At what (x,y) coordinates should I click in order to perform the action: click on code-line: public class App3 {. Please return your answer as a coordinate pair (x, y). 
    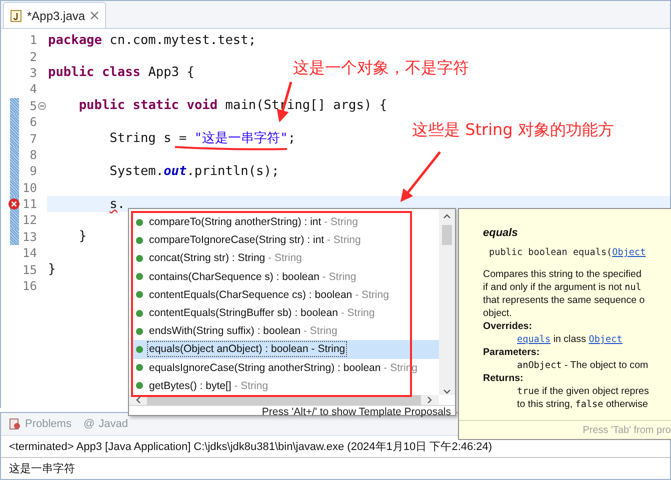
    Looking at the image, I should click on (121, 72).